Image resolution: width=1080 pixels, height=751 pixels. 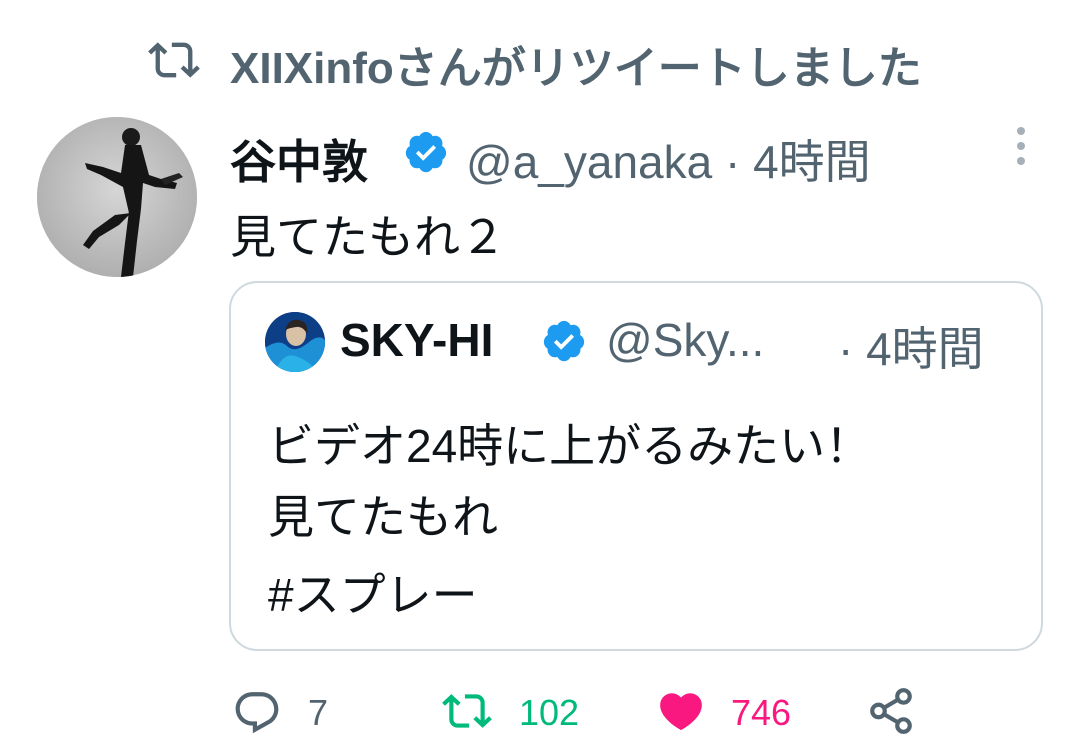 What do you see at coordinates (383, 517) in the screenshot?
I see `quote-text-line: 見てたもれ` at bounding box center [383, 517].